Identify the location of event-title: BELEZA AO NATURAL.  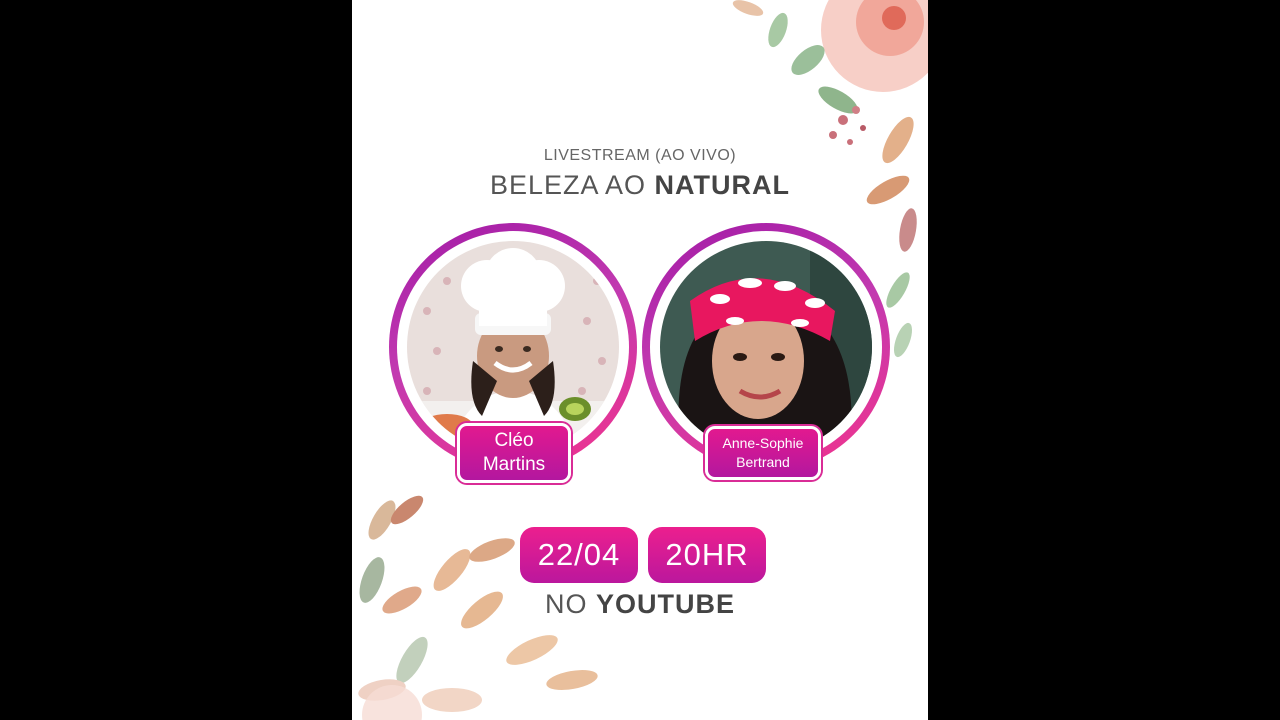
(640, 185).